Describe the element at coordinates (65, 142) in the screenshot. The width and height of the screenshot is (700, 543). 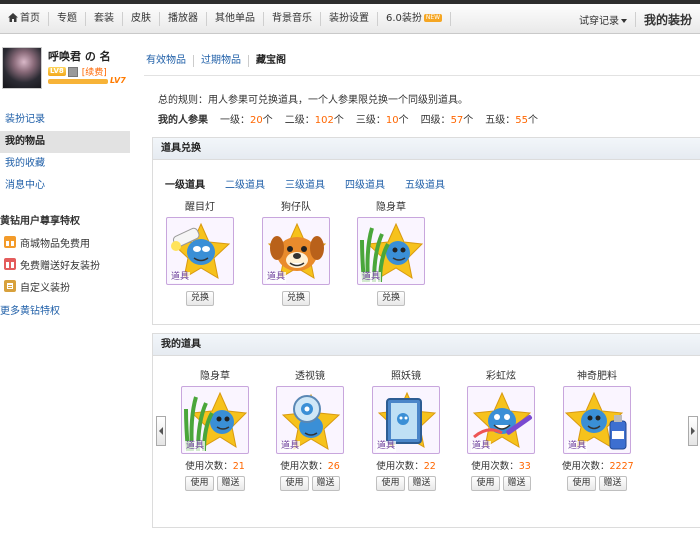
I see `sidebar-item-my-items: 我的物品` at that location.